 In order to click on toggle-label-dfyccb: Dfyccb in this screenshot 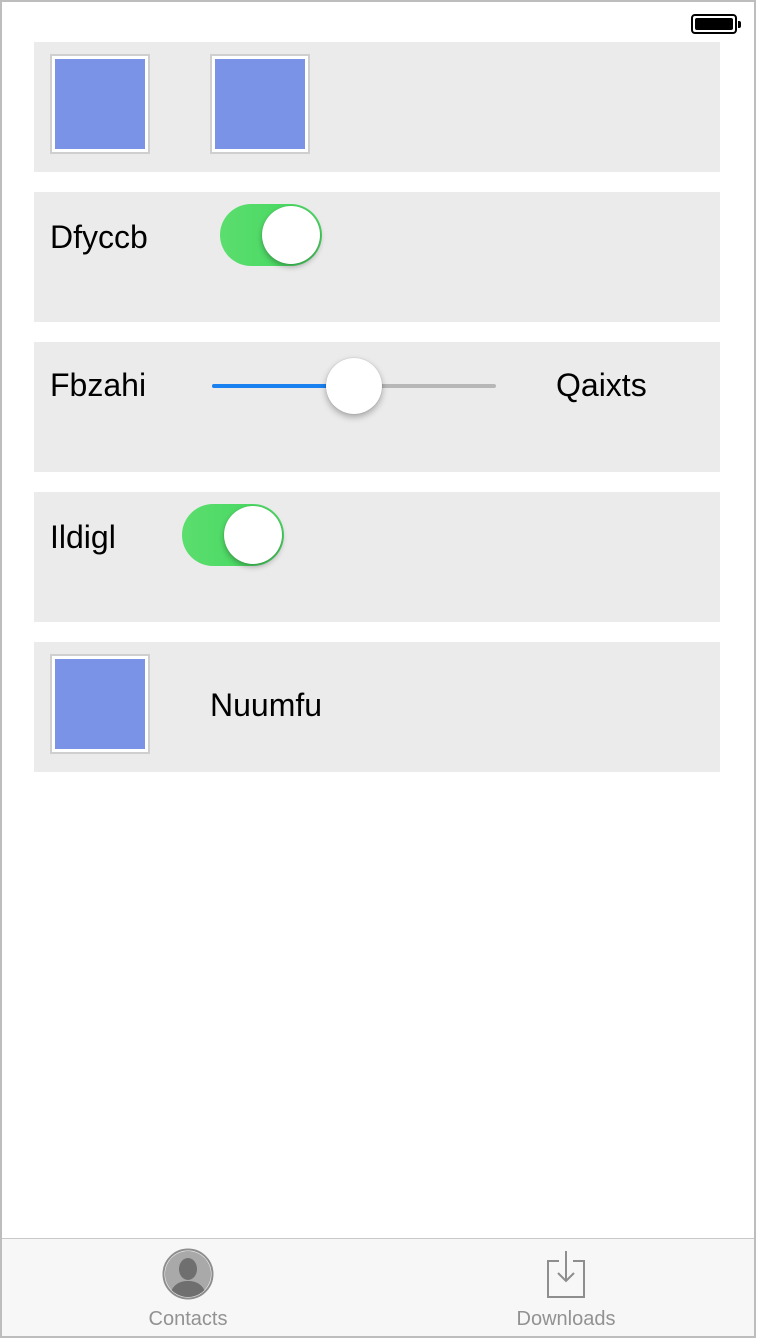, I will do `click(99, 237)`.